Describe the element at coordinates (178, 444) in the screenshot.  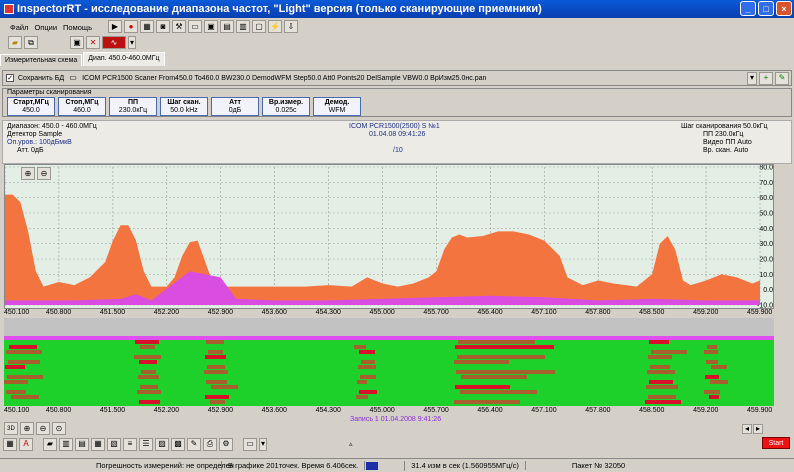
I see `map-icon: ▩` at that location.